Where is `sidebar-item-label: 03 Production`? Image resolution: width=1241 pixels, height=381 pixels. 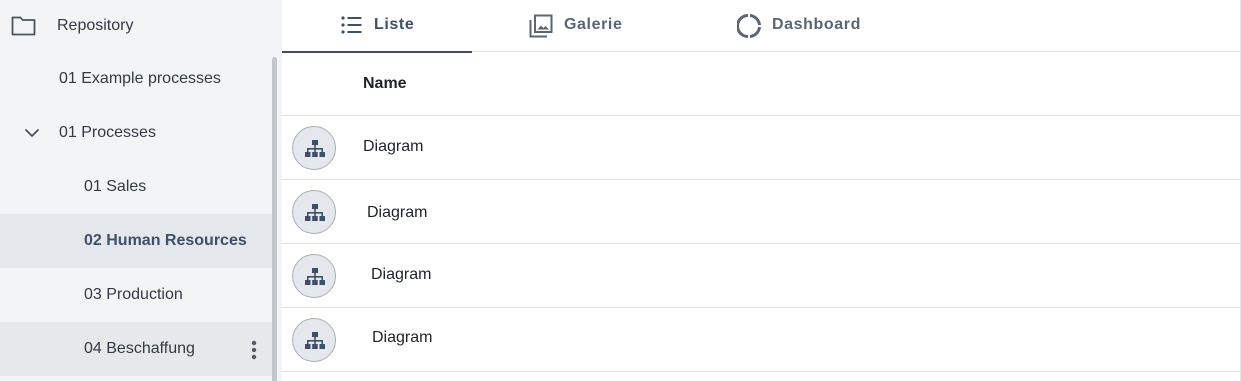
sidebar-item-label: 03 Production is located at coordinates (133, 294).